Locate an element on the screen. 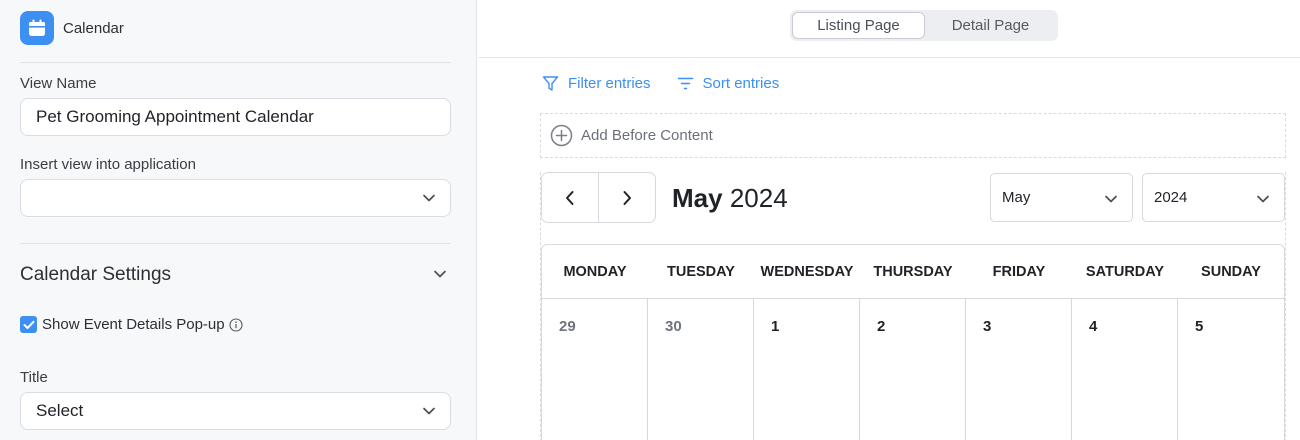  sort-entries-button: Sort entries is located at coordinates (728, 83).